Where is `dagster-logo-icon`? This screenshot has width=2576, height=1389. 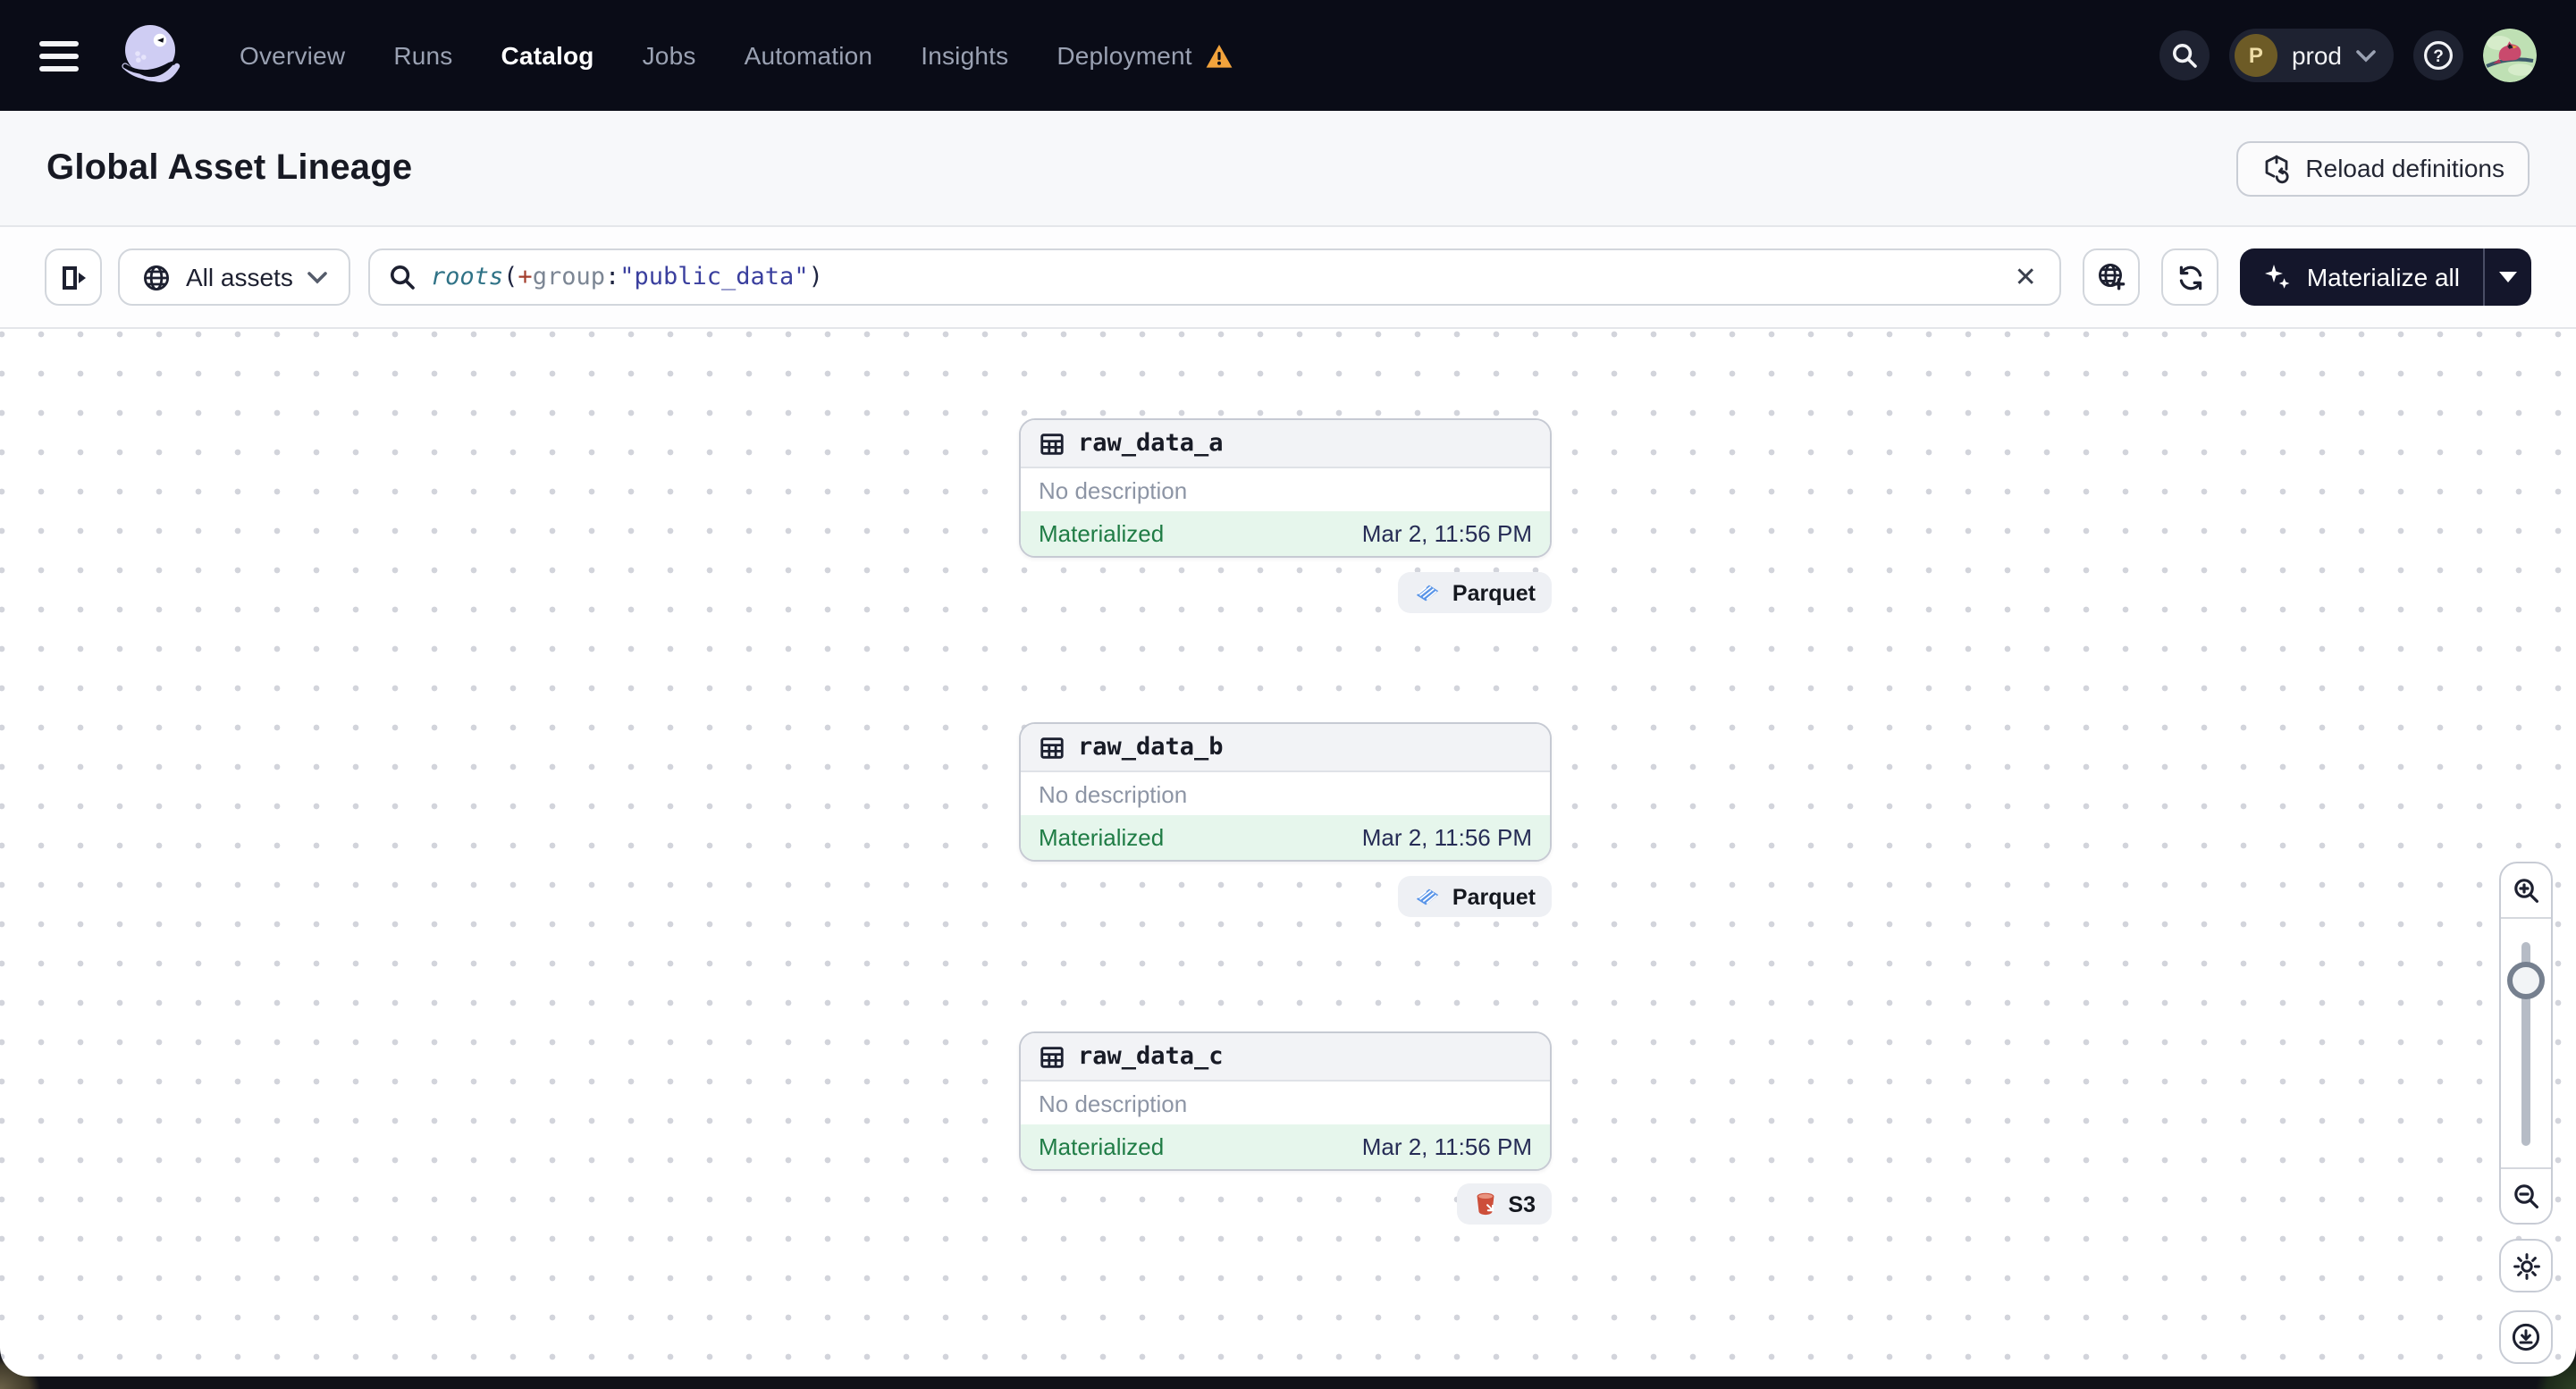 dagster-logo-icon is located at coordinates (154, 55).